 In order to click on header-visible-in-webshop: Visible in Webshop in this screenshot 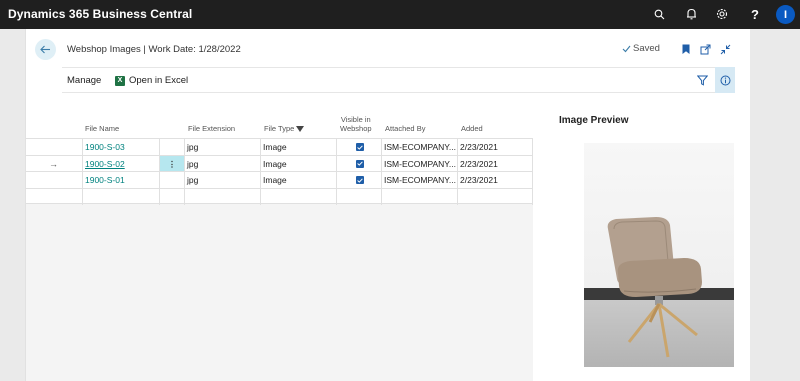, I will do `click(356, 124)`.